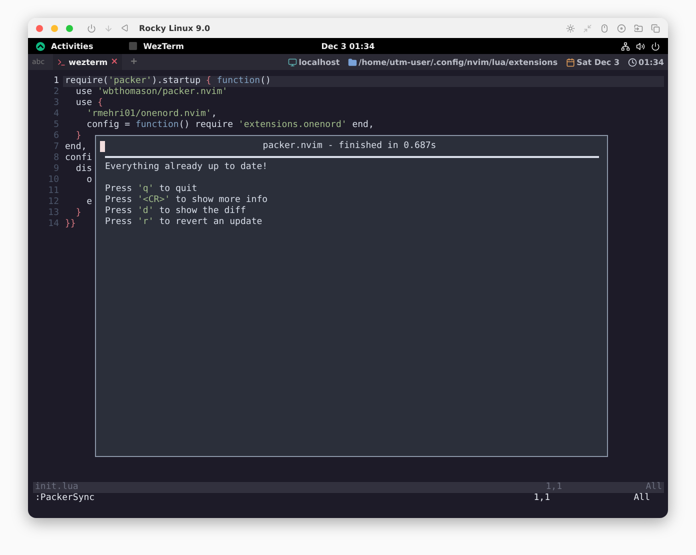 The width and height of the screenshot is (696, 555). What do you see at coordinates (72, 46) in the screenshot?
I see `activities-button: Activities` at bounding box center [72, 46].